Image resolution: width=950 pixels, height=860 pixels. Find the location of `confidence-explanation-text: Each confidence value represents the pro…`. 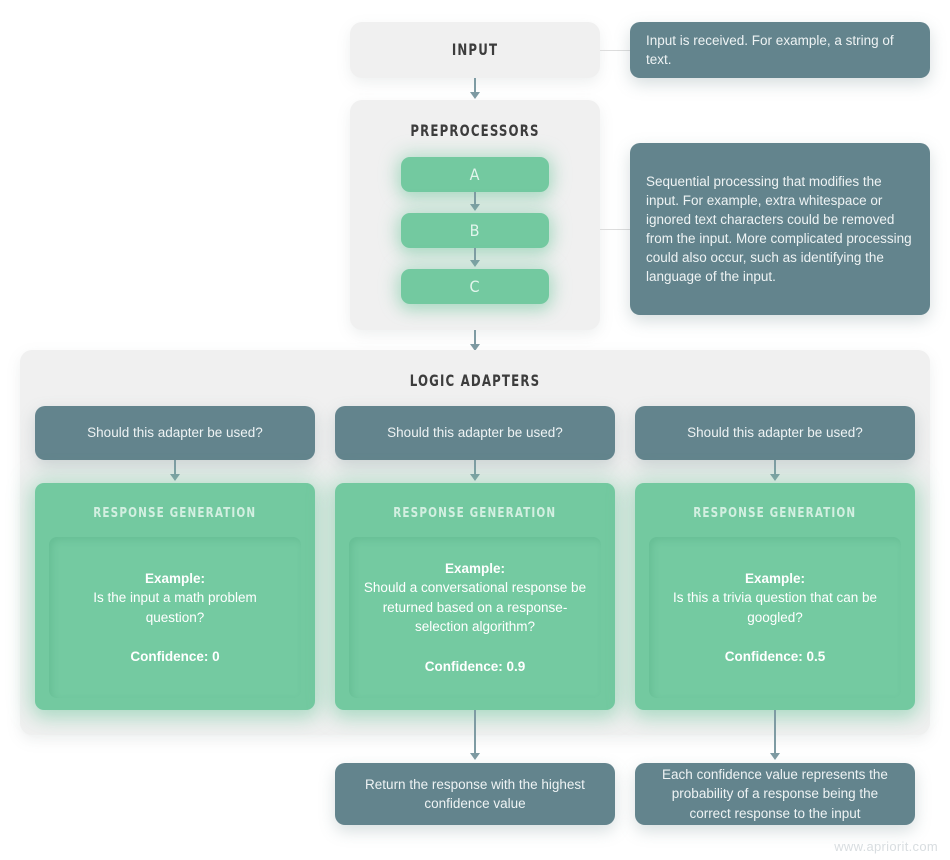

confidence-explanation-text: Each confidence value represents the pro… is located at coordinates (775, 794).